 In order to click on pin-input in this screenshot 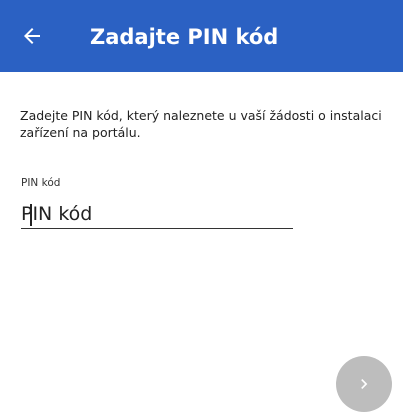, I will do `click(157, 214)`.